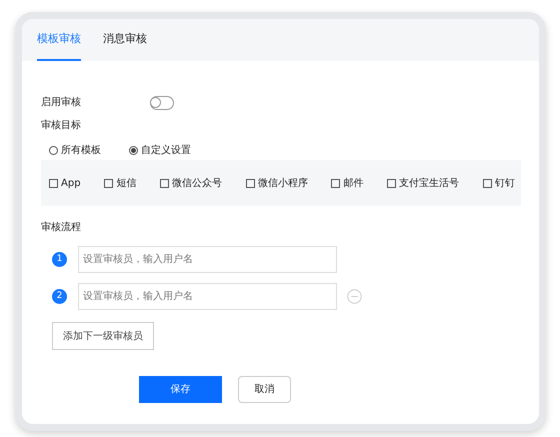 Image resolution: width=560 pixels, height=437 pixels. What do you see at coordinates (61, 227) in the screenshot?
I see `field-label: 审核流程` at bounding box center [61, 227].